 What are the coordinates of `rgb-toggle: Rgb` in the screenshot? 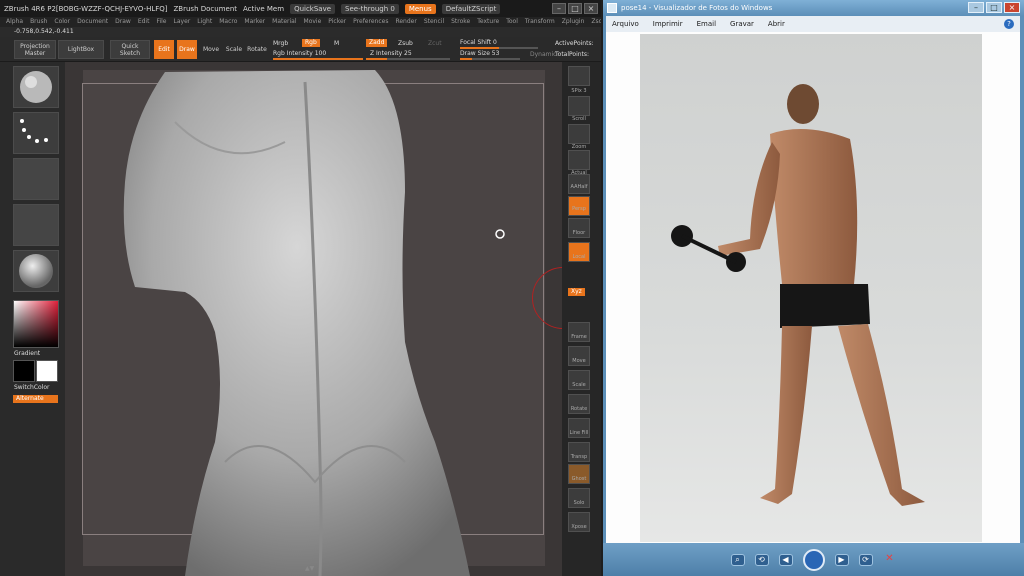 It's located at (311, 43).